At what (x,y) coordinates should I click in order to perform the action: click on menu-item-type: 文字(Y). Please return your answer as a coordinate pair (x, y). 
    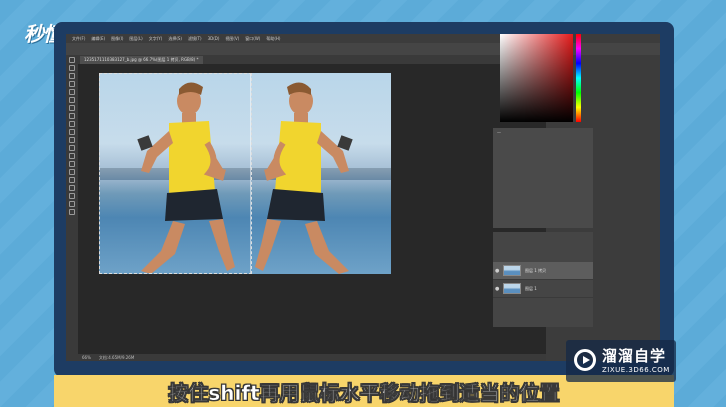
    Looking at the image, I should click on (156, 39).